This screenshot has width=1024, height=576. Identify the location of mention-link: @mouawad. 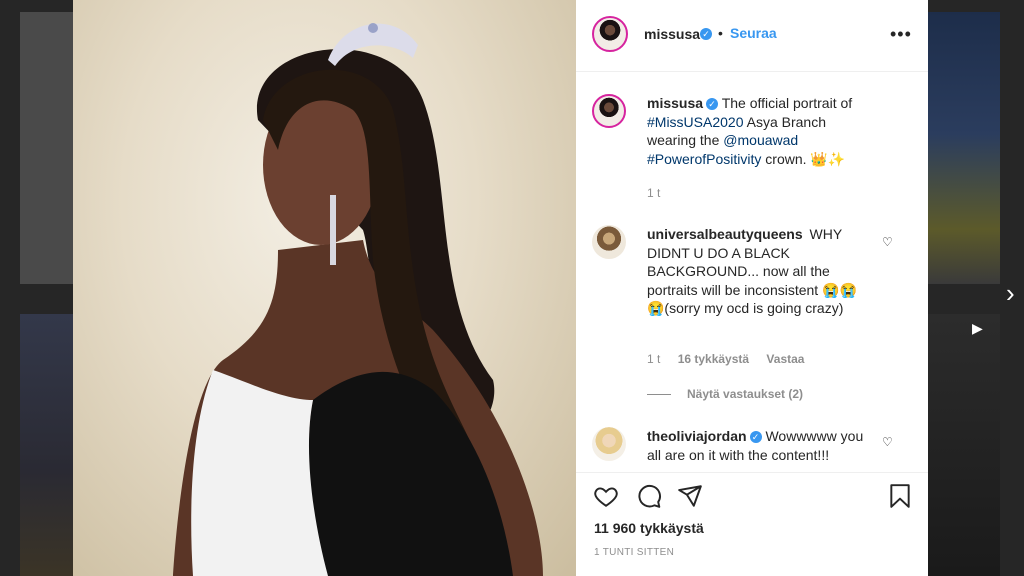
(760, 140).